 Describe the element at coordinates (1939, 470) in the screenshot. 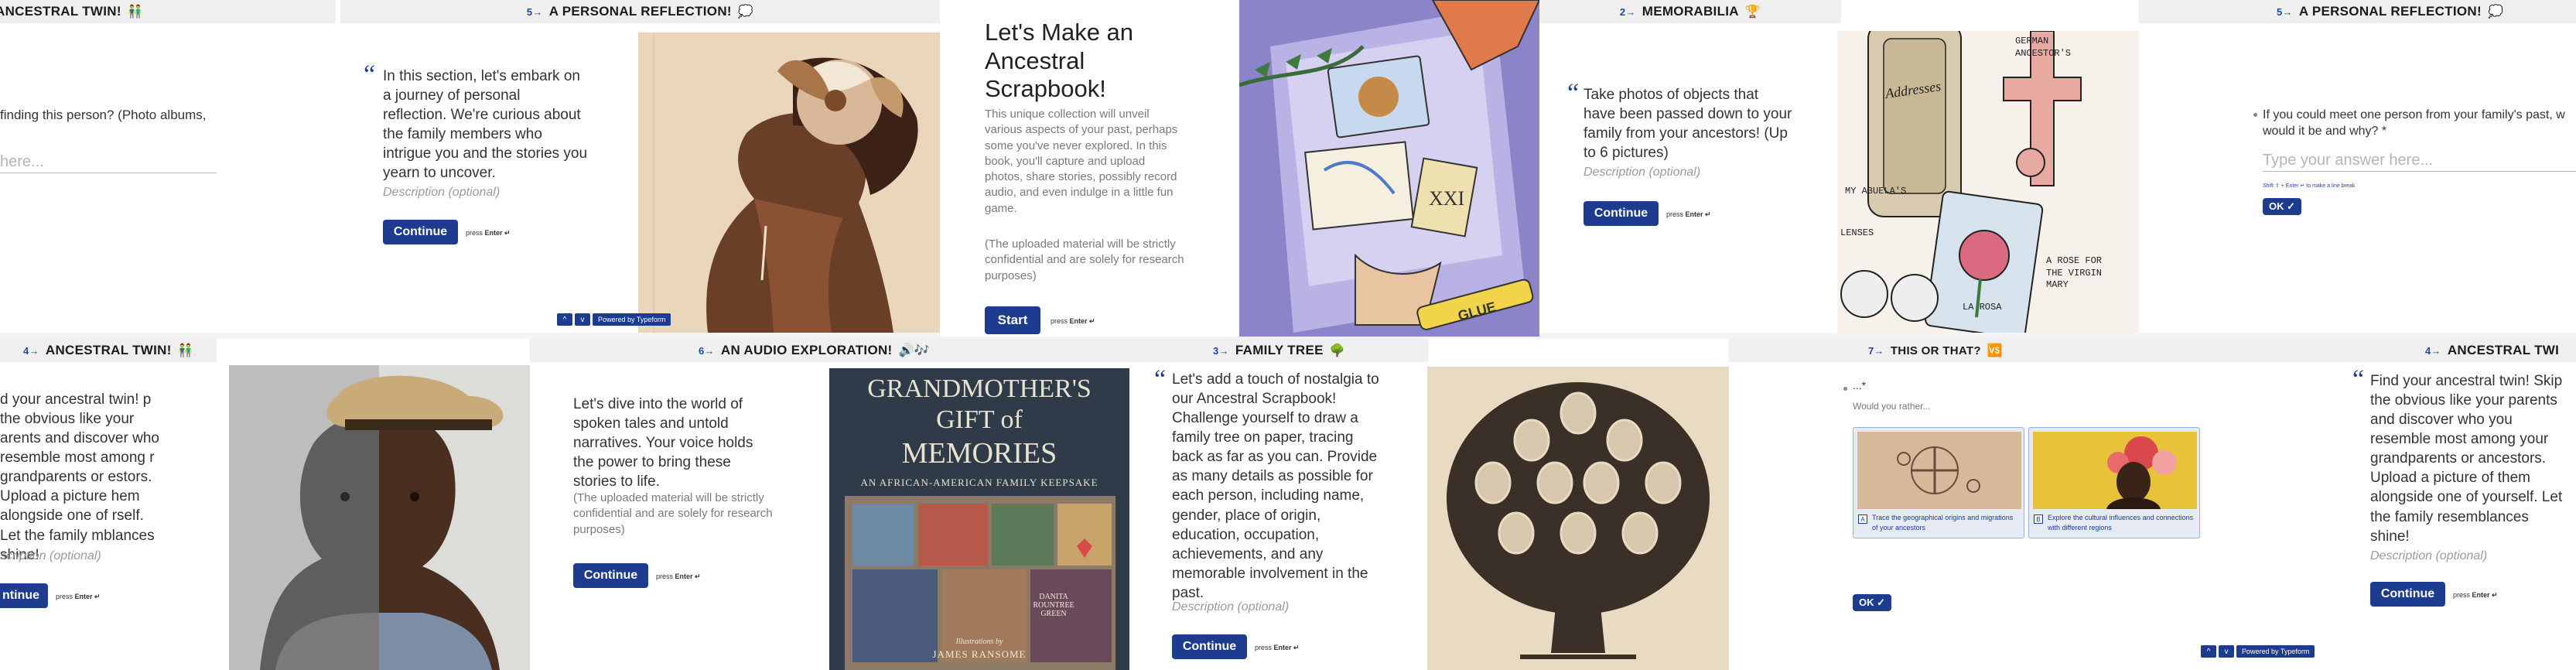

I see `migration-map-image` at that location.